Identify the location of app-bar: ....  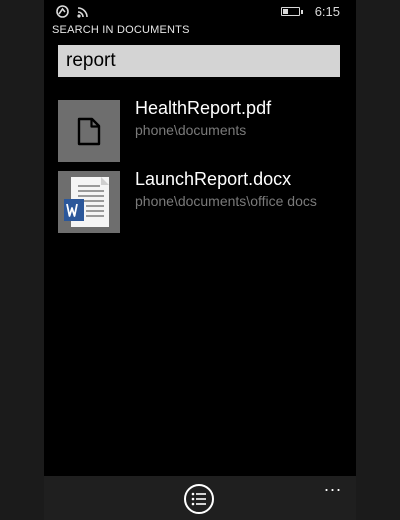
(200, 498).